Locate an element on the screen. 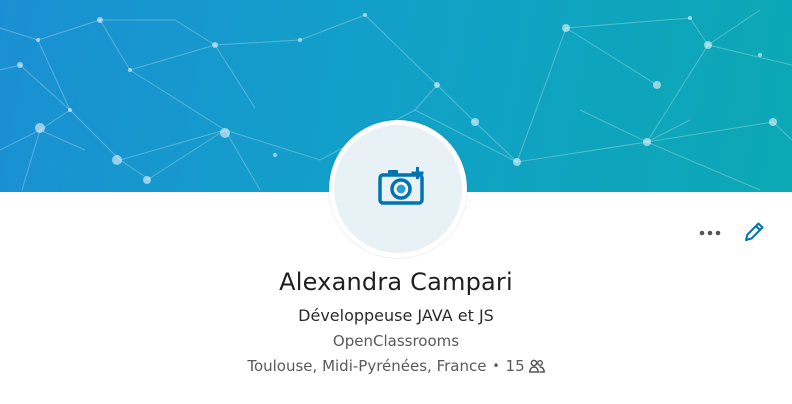  edit-profile-button is located at coordinates (754, 232).